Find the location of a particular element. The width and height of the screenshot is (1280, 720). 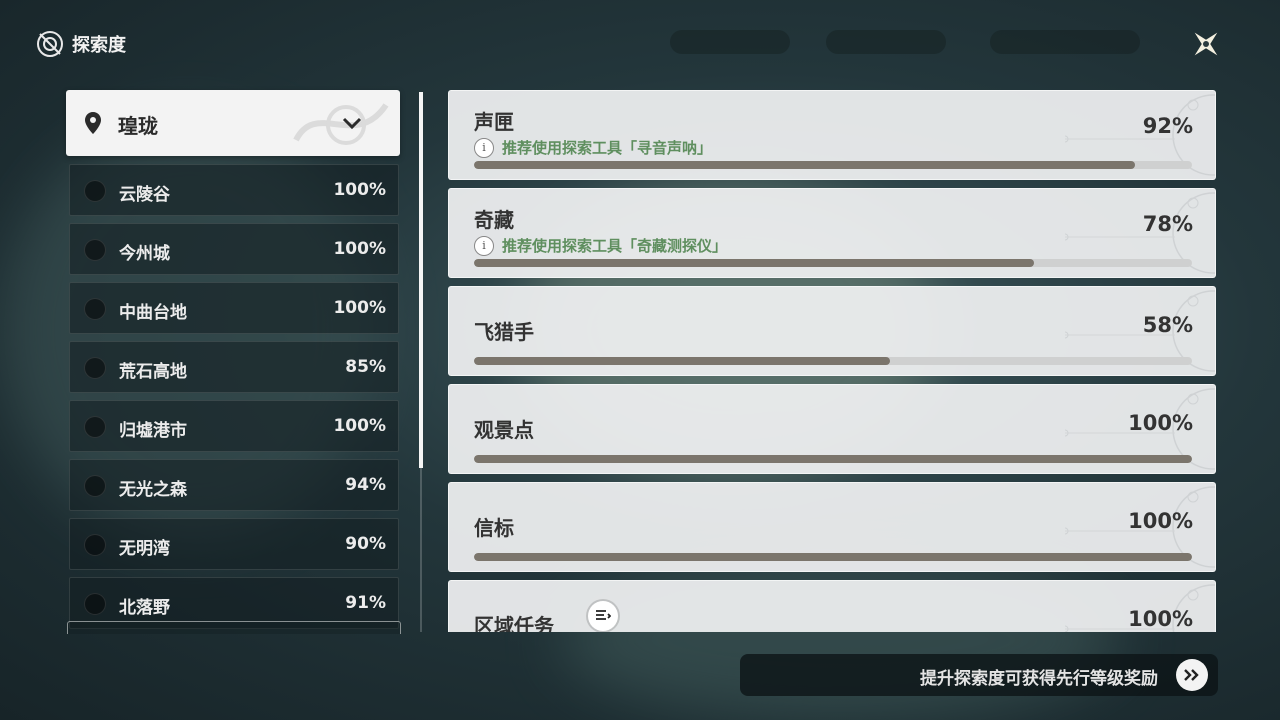

subregion-name: 北落野 is located at coordinates (144, 608).